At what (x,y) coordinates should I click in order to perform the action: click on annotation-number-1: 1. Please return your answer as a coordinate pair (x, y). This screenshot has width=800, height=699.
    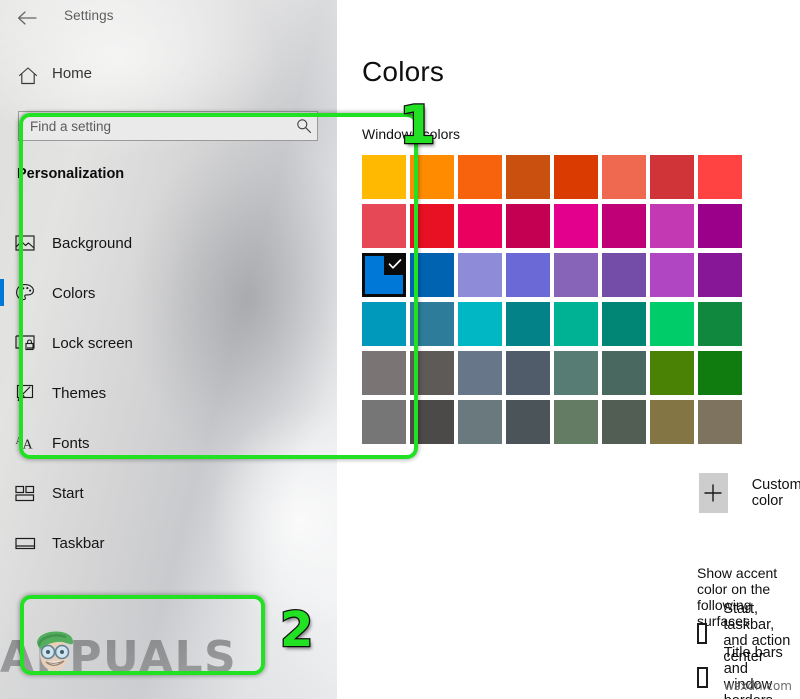
    Looking at the image, I should click on (417, 126).